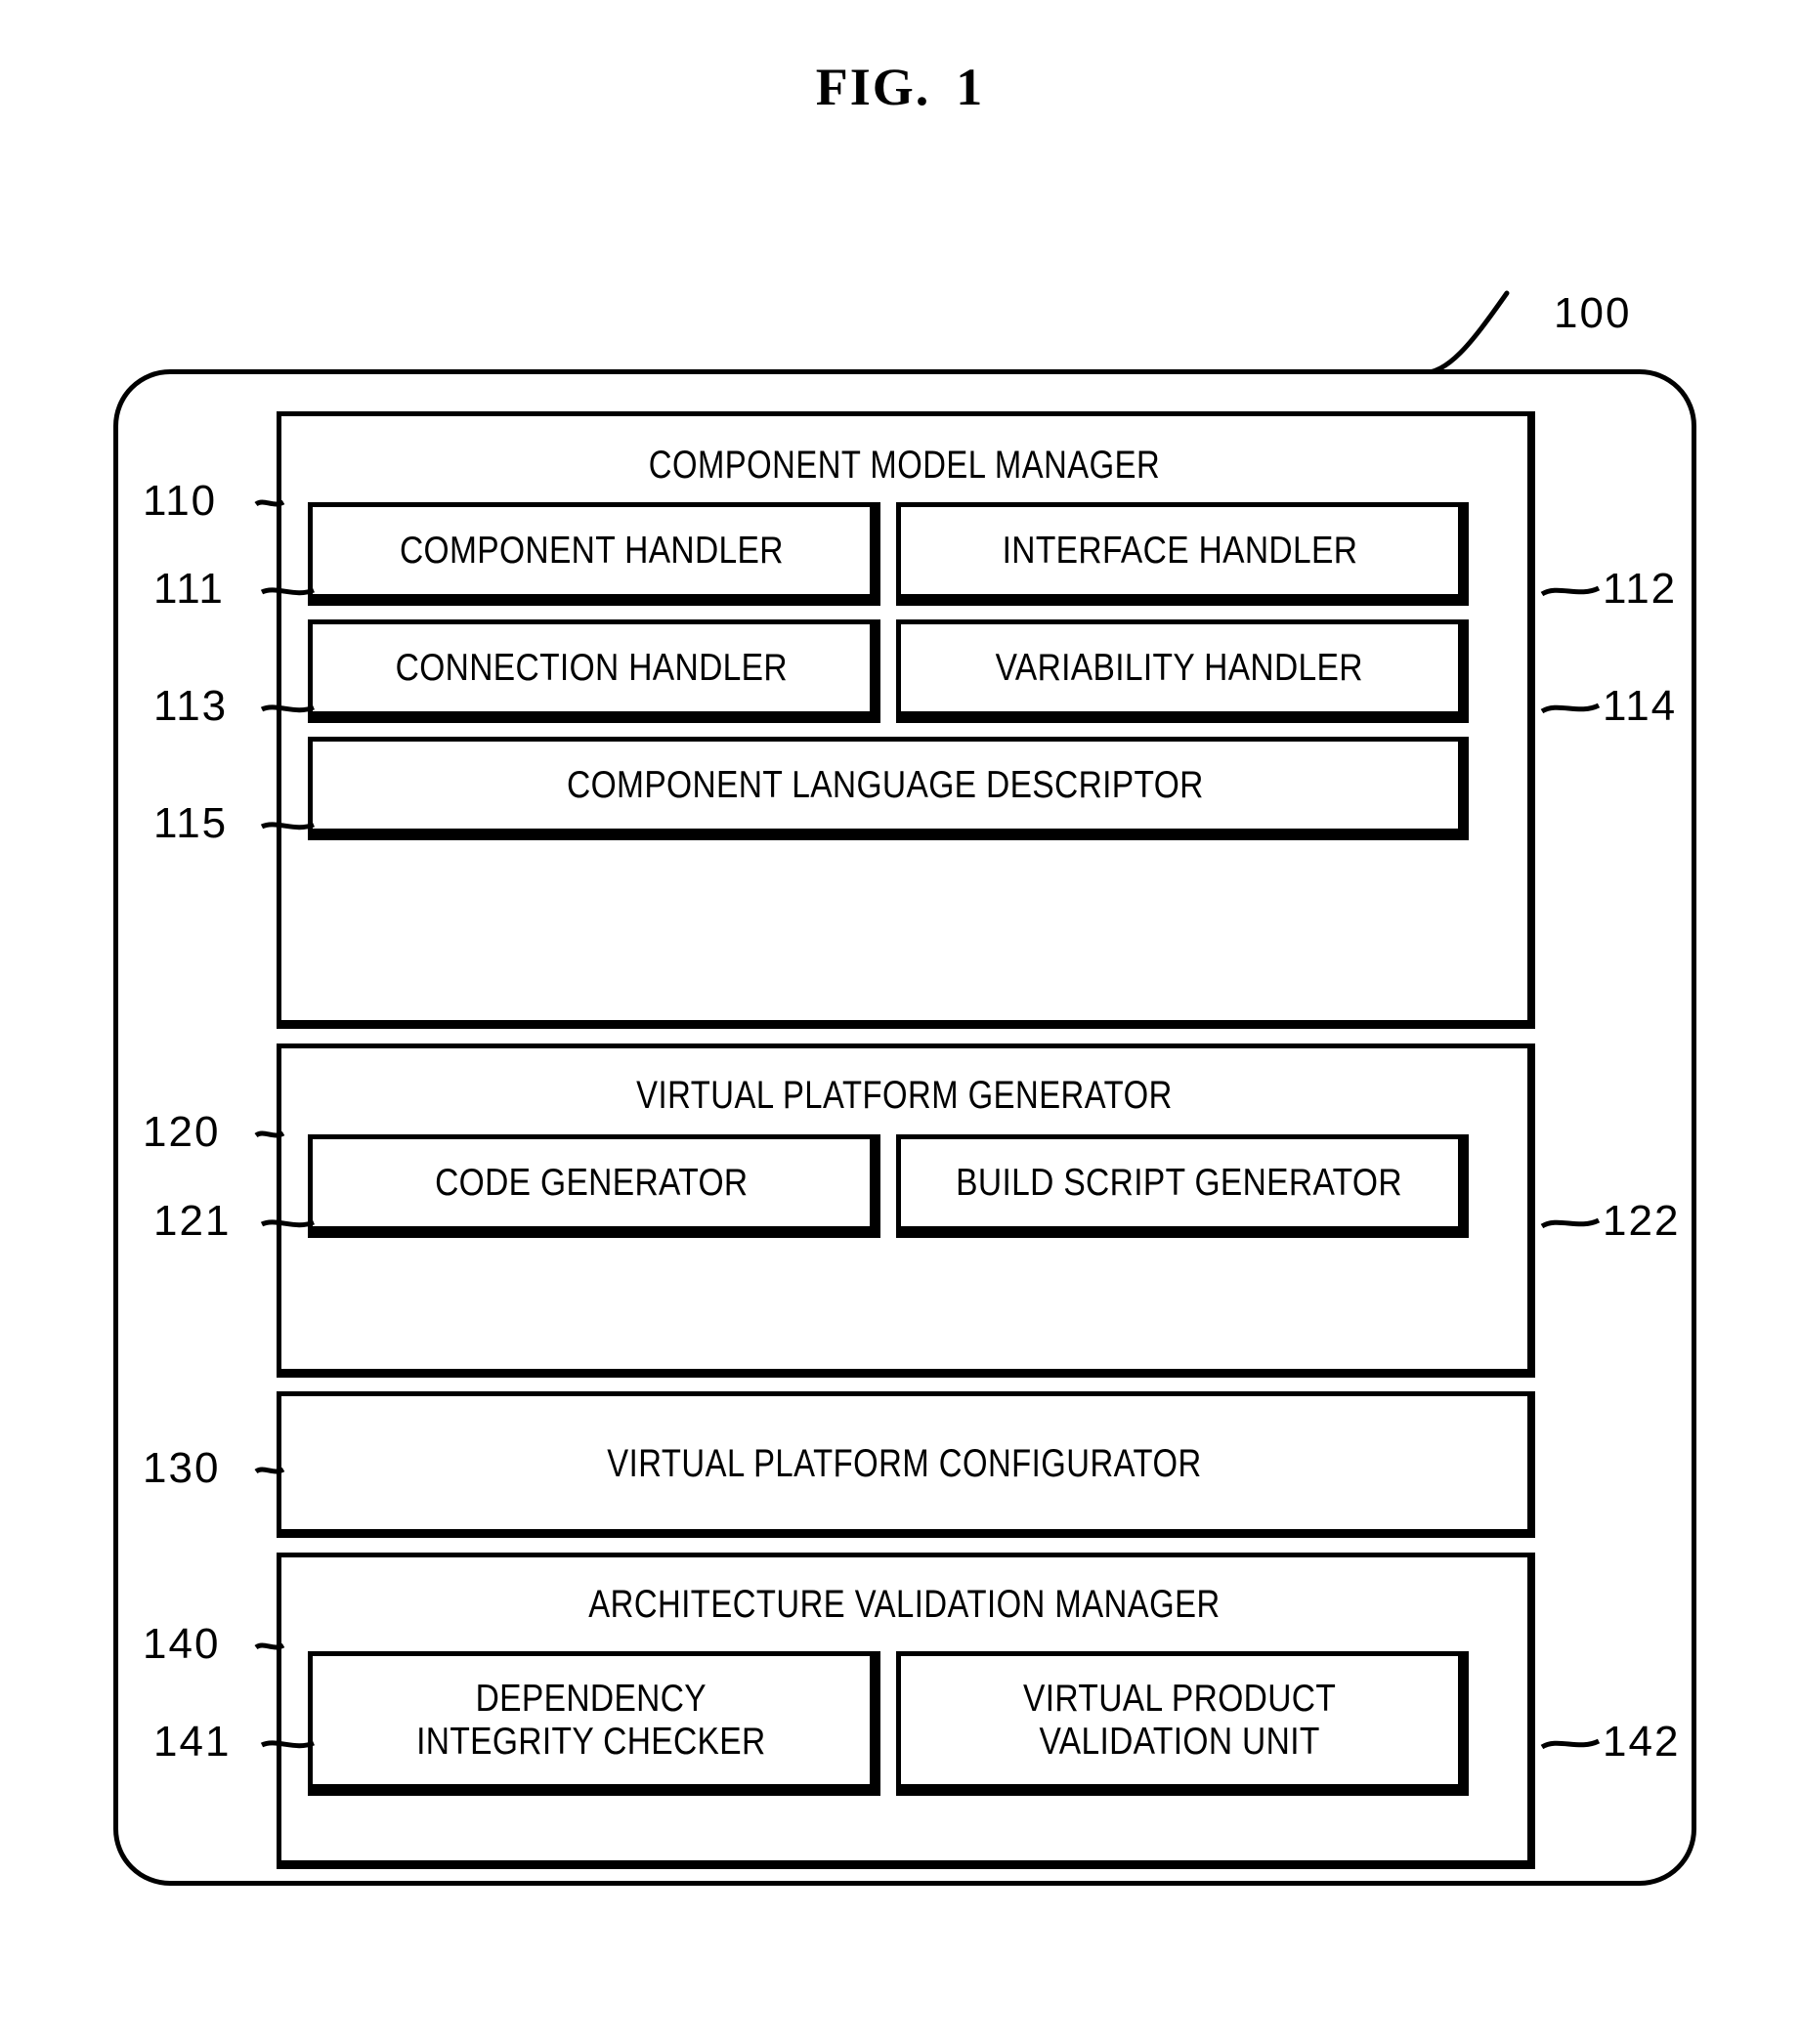 The image size is (1800, 2044). I want to click on unit-label-114: VARIABILITY HANDLER, so click(1179, 668).